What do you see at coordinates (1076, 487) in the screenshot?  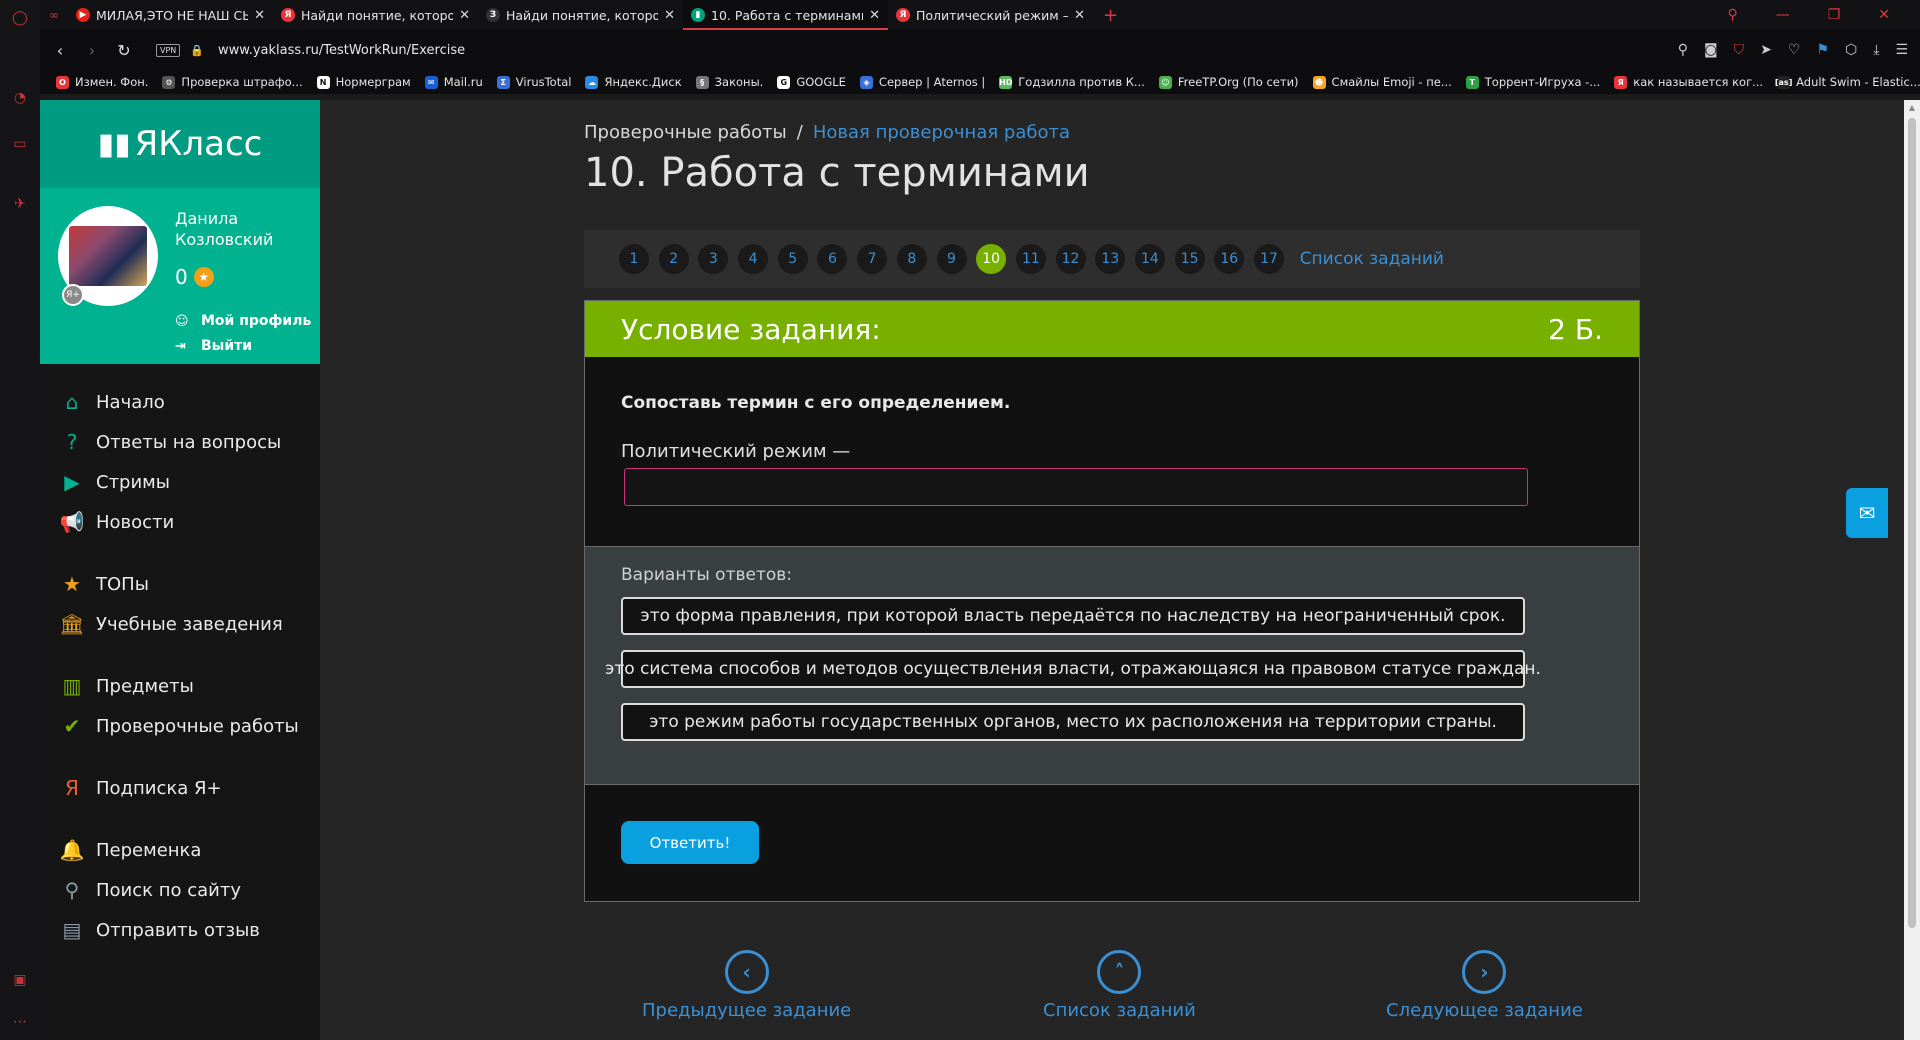 I see `answer-drop-zone` at bounding box center [1076, 487].